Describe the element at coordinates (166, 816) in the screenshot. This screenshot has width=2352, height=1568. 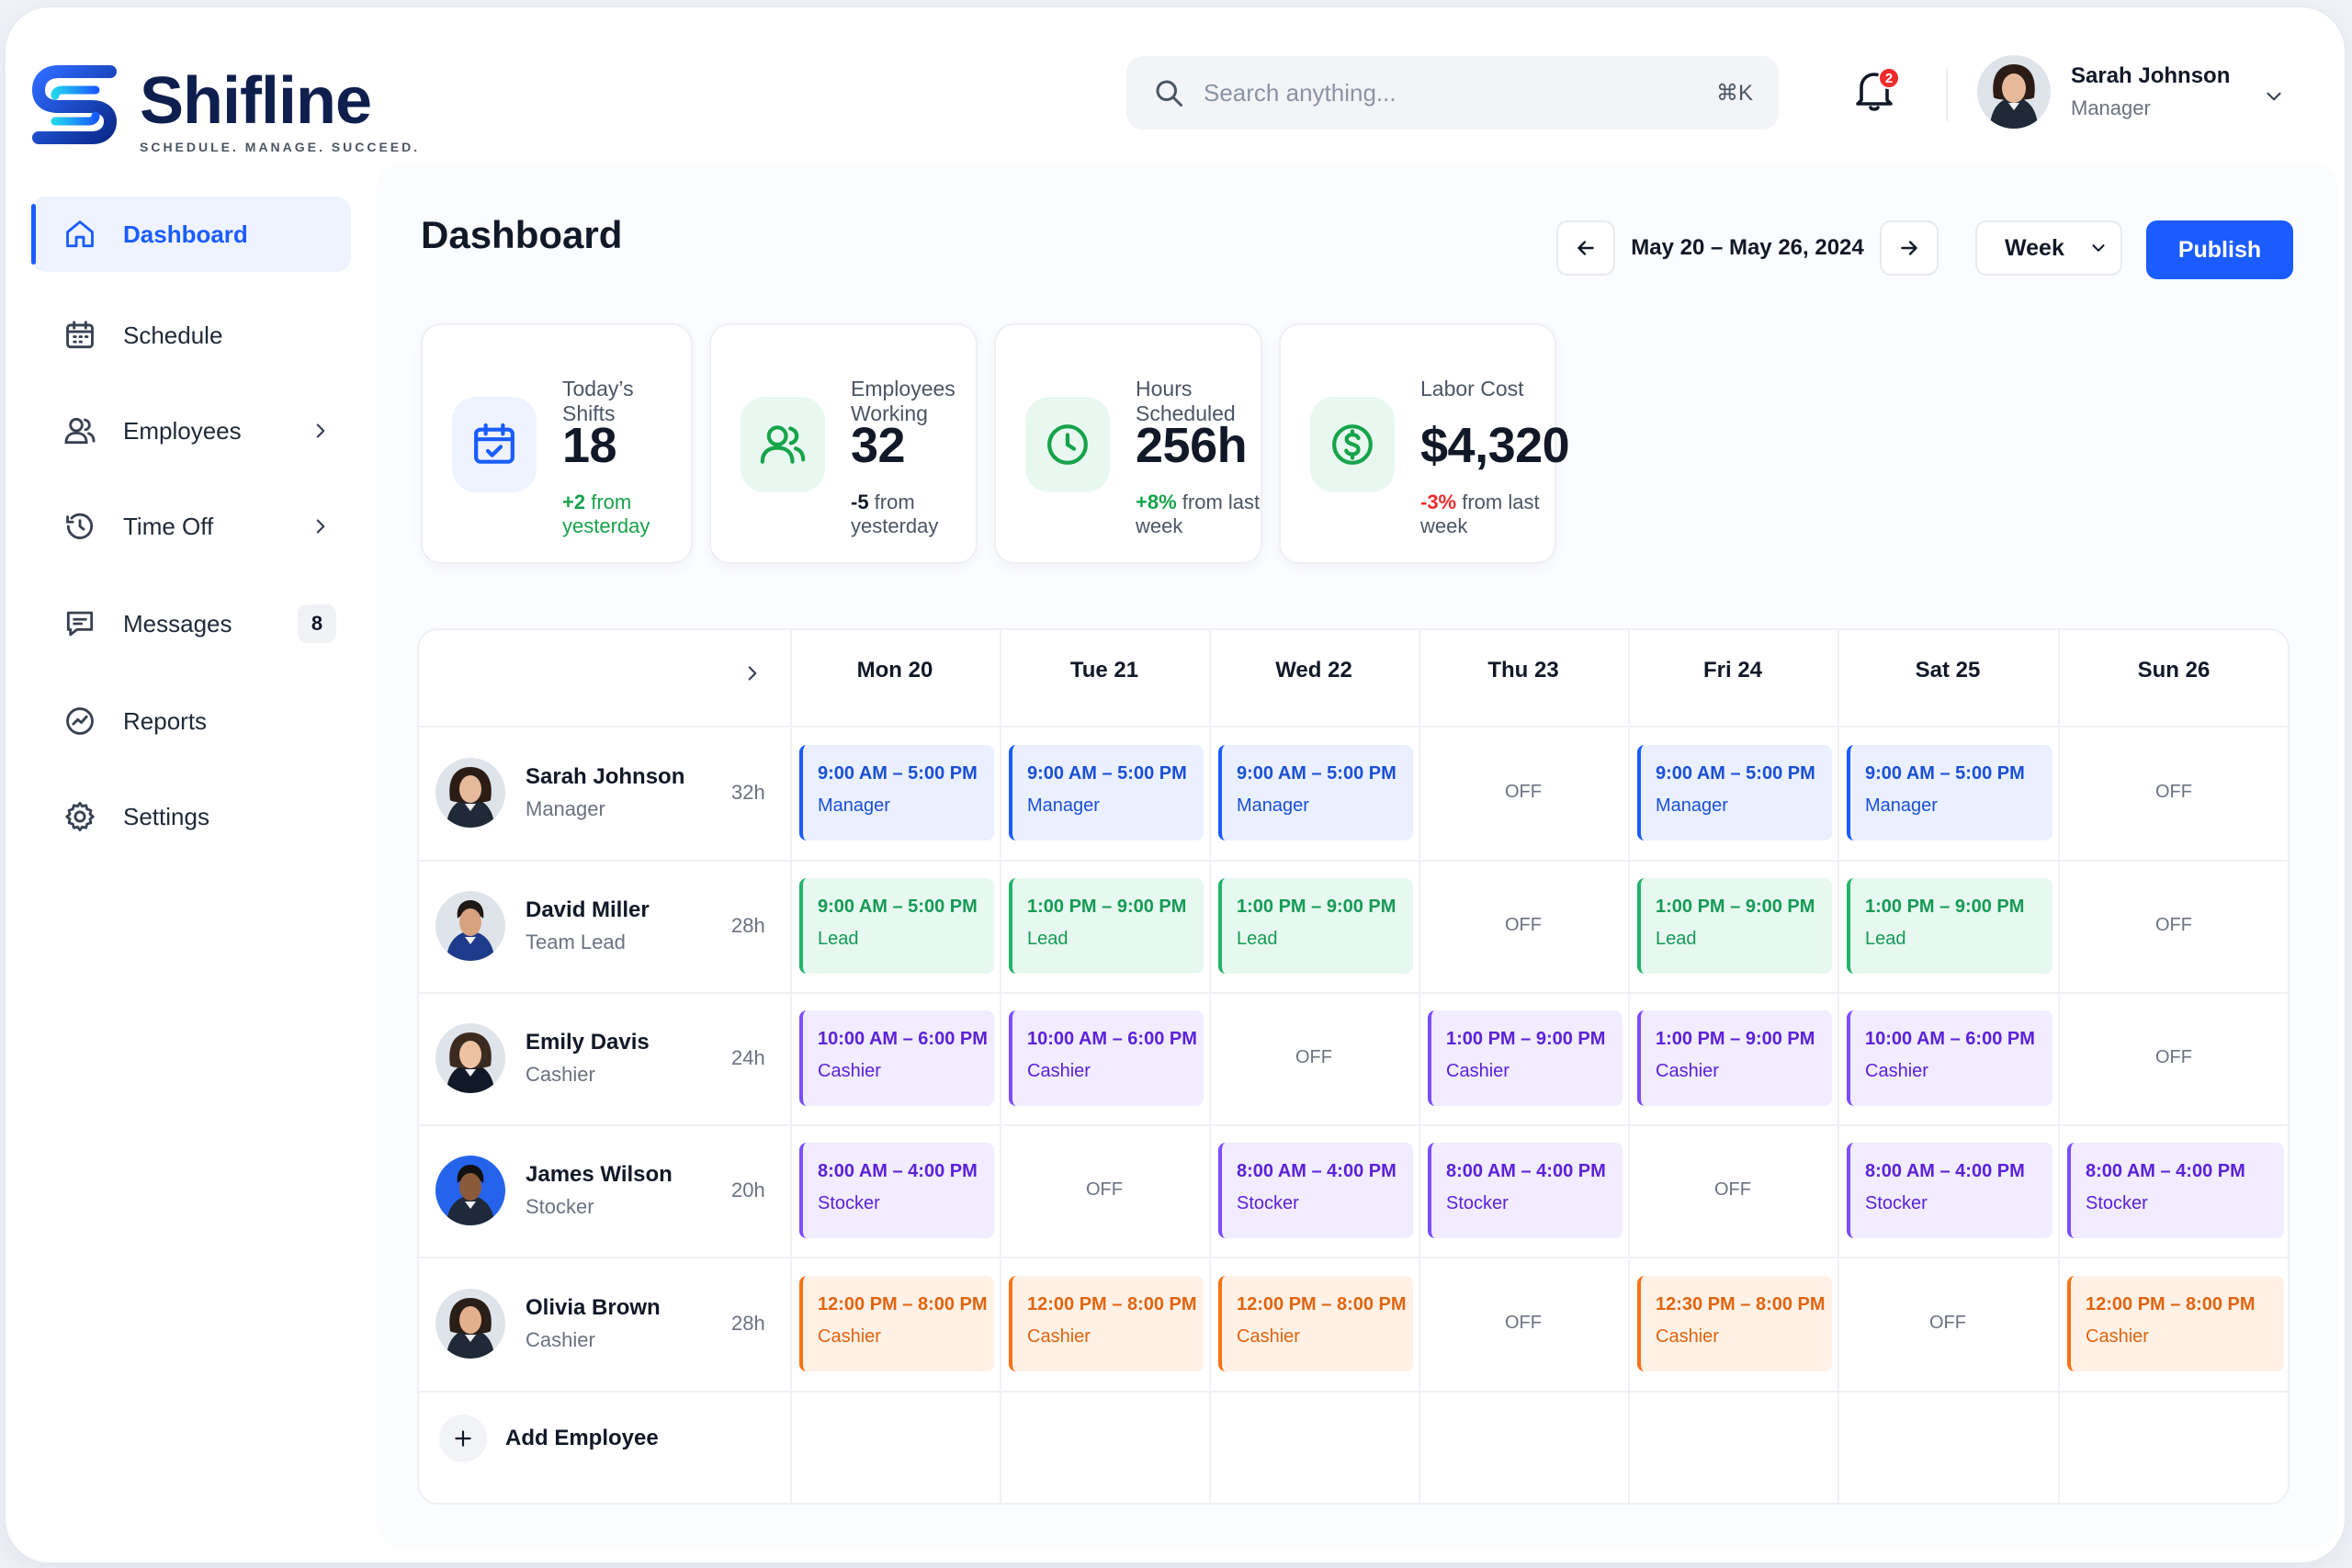
I see `sidebar-item-label: Settings` at that location.